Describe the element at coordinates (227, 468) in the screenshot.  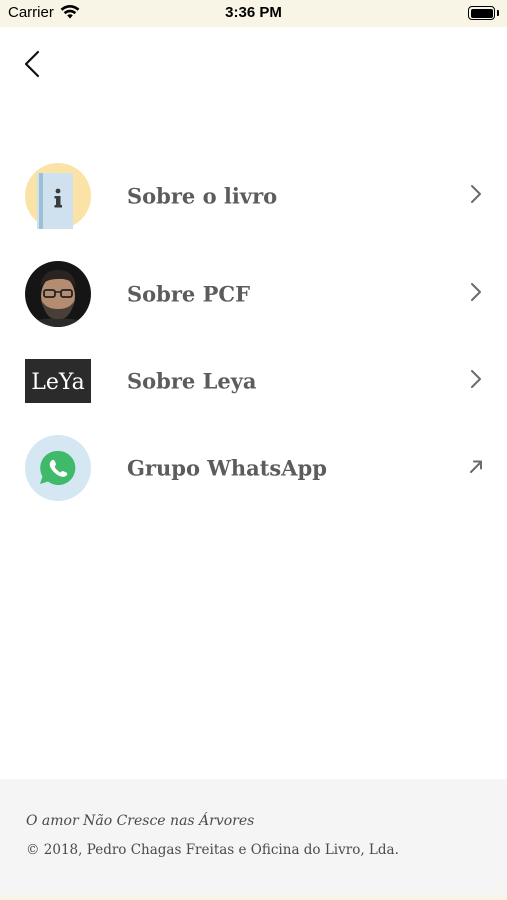
I see `menu-item-label: Grupo WhatsApp` at that location.